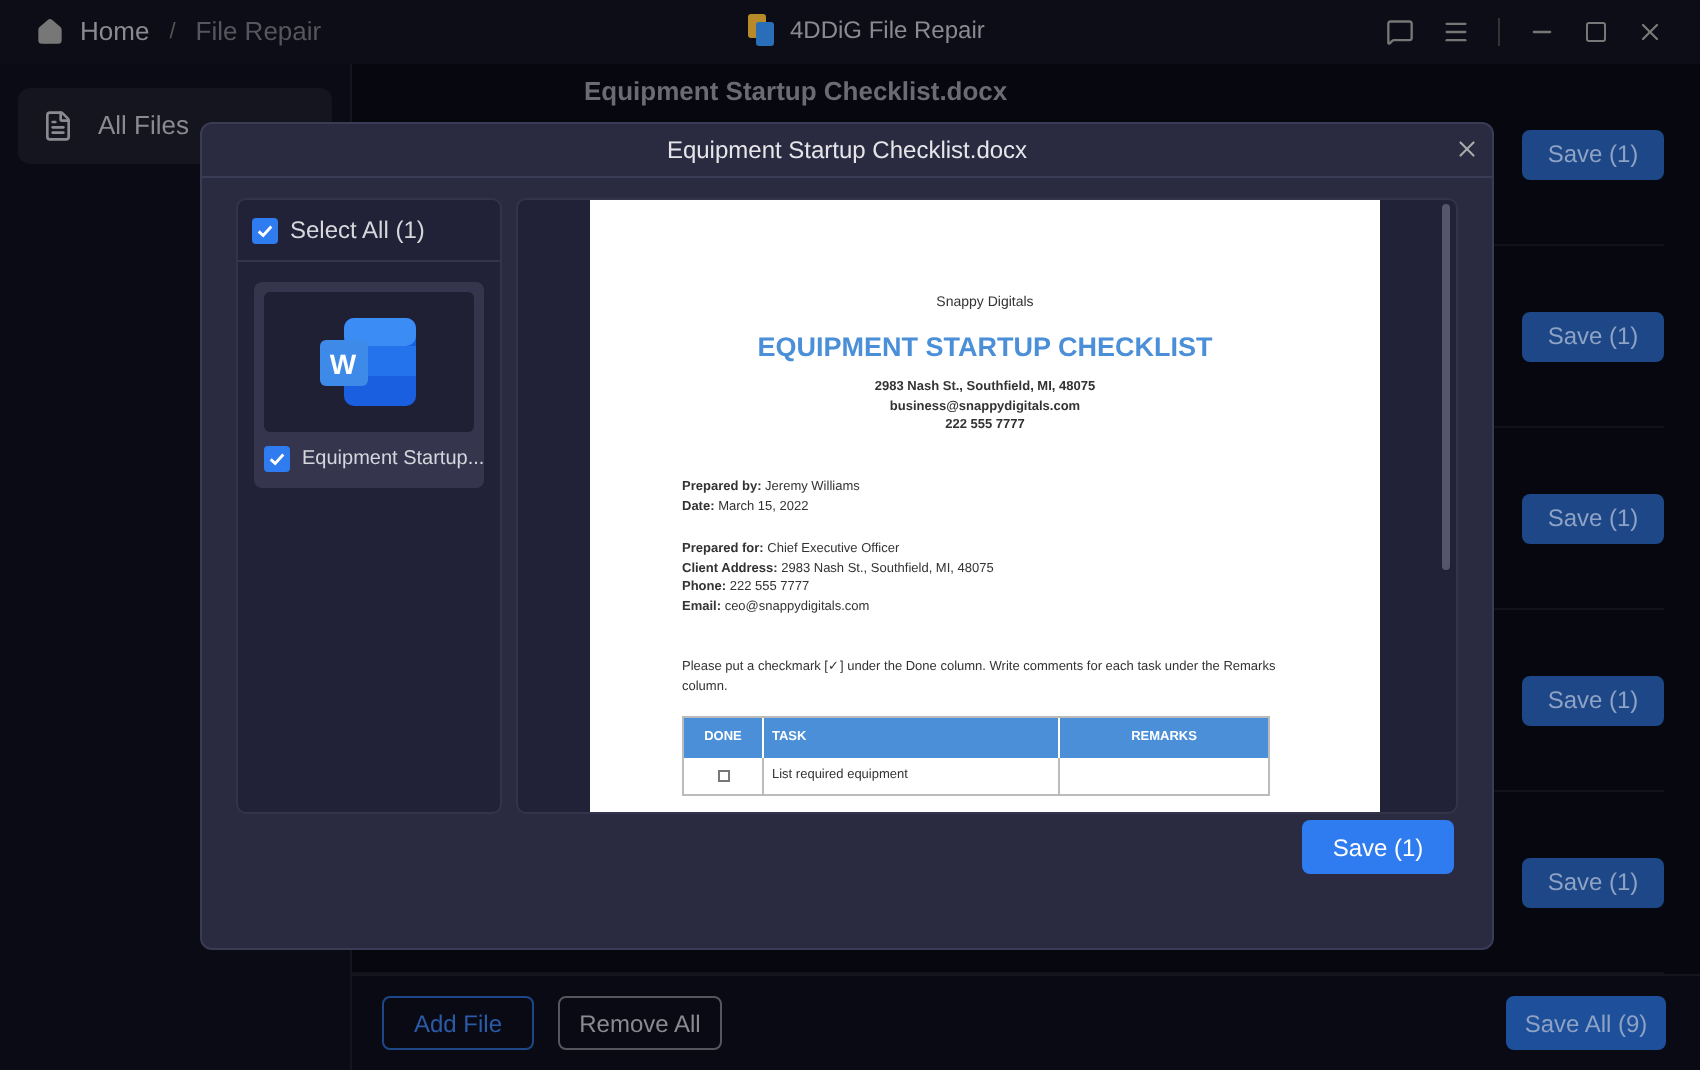  What do you see at coordinates (357, 230) in the screenshot?
I see `select-all-label: Select All (1)` at bounding box center [357, 230].